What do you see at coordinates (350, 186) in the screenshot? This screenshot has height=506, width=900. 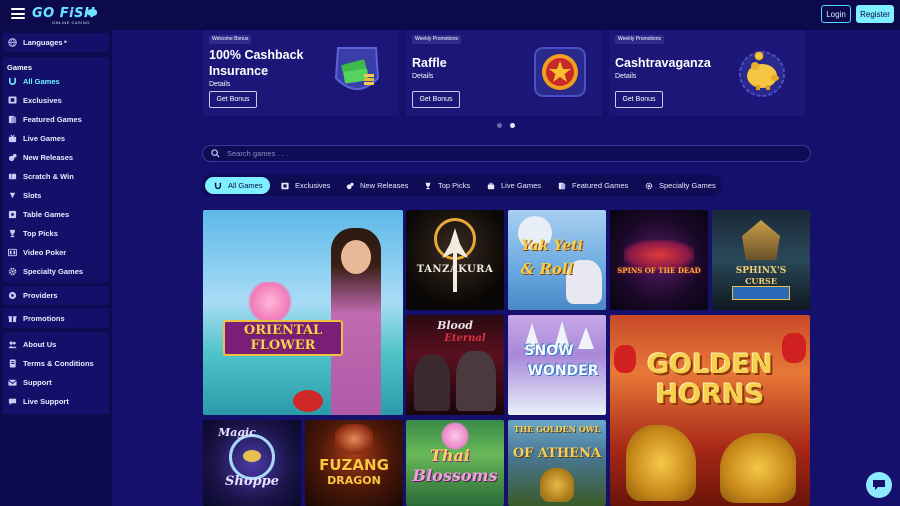 I see `sparkle-icon` at bounding box center [350, 186].